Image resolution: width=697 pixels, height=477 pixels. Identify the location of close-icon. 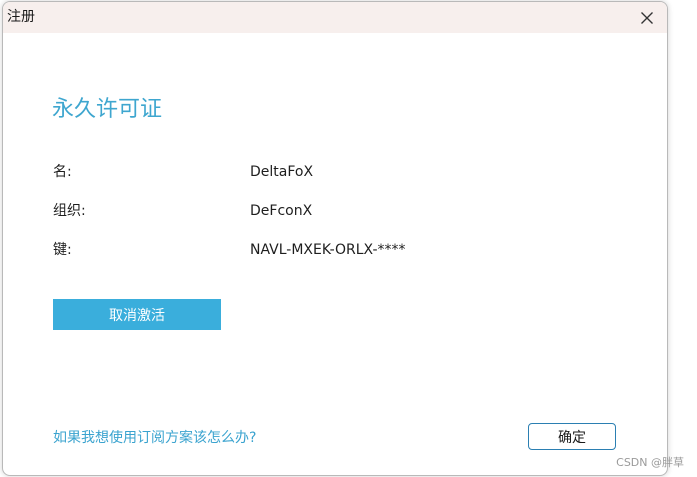
(647, 18).